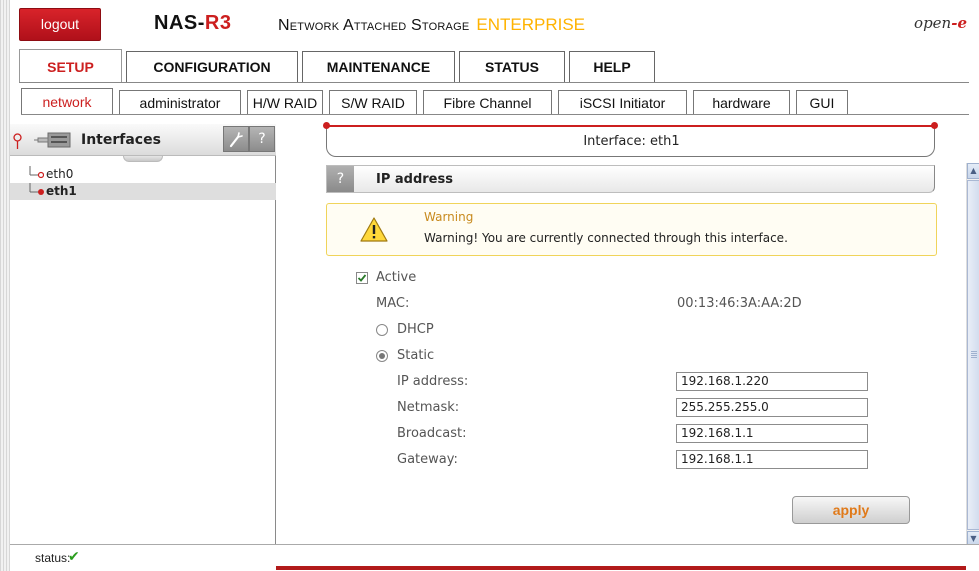 This screenshot has height=571, width=979. I want to click on subtab-hw-raid: H/W RAID, so click(285, 102).